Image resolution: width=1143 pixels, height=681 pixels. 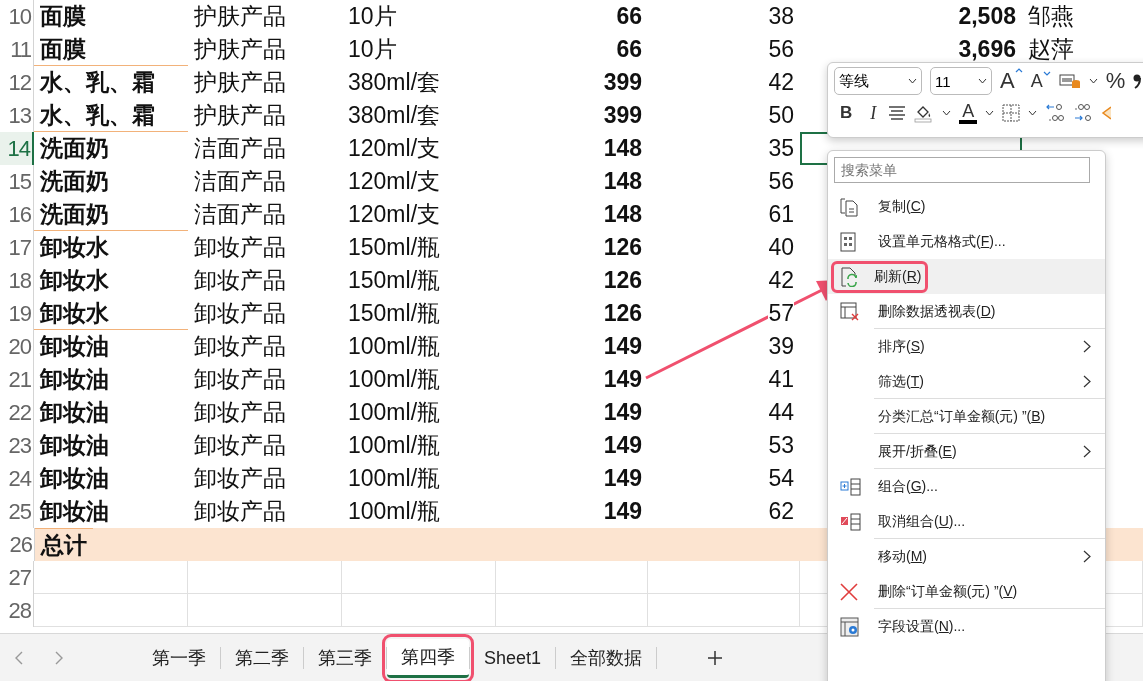 What do you see at coordinates (966, 556) in the screenshot?
I see `menu-item: 移动(M)` at bounding box center [966, 556].